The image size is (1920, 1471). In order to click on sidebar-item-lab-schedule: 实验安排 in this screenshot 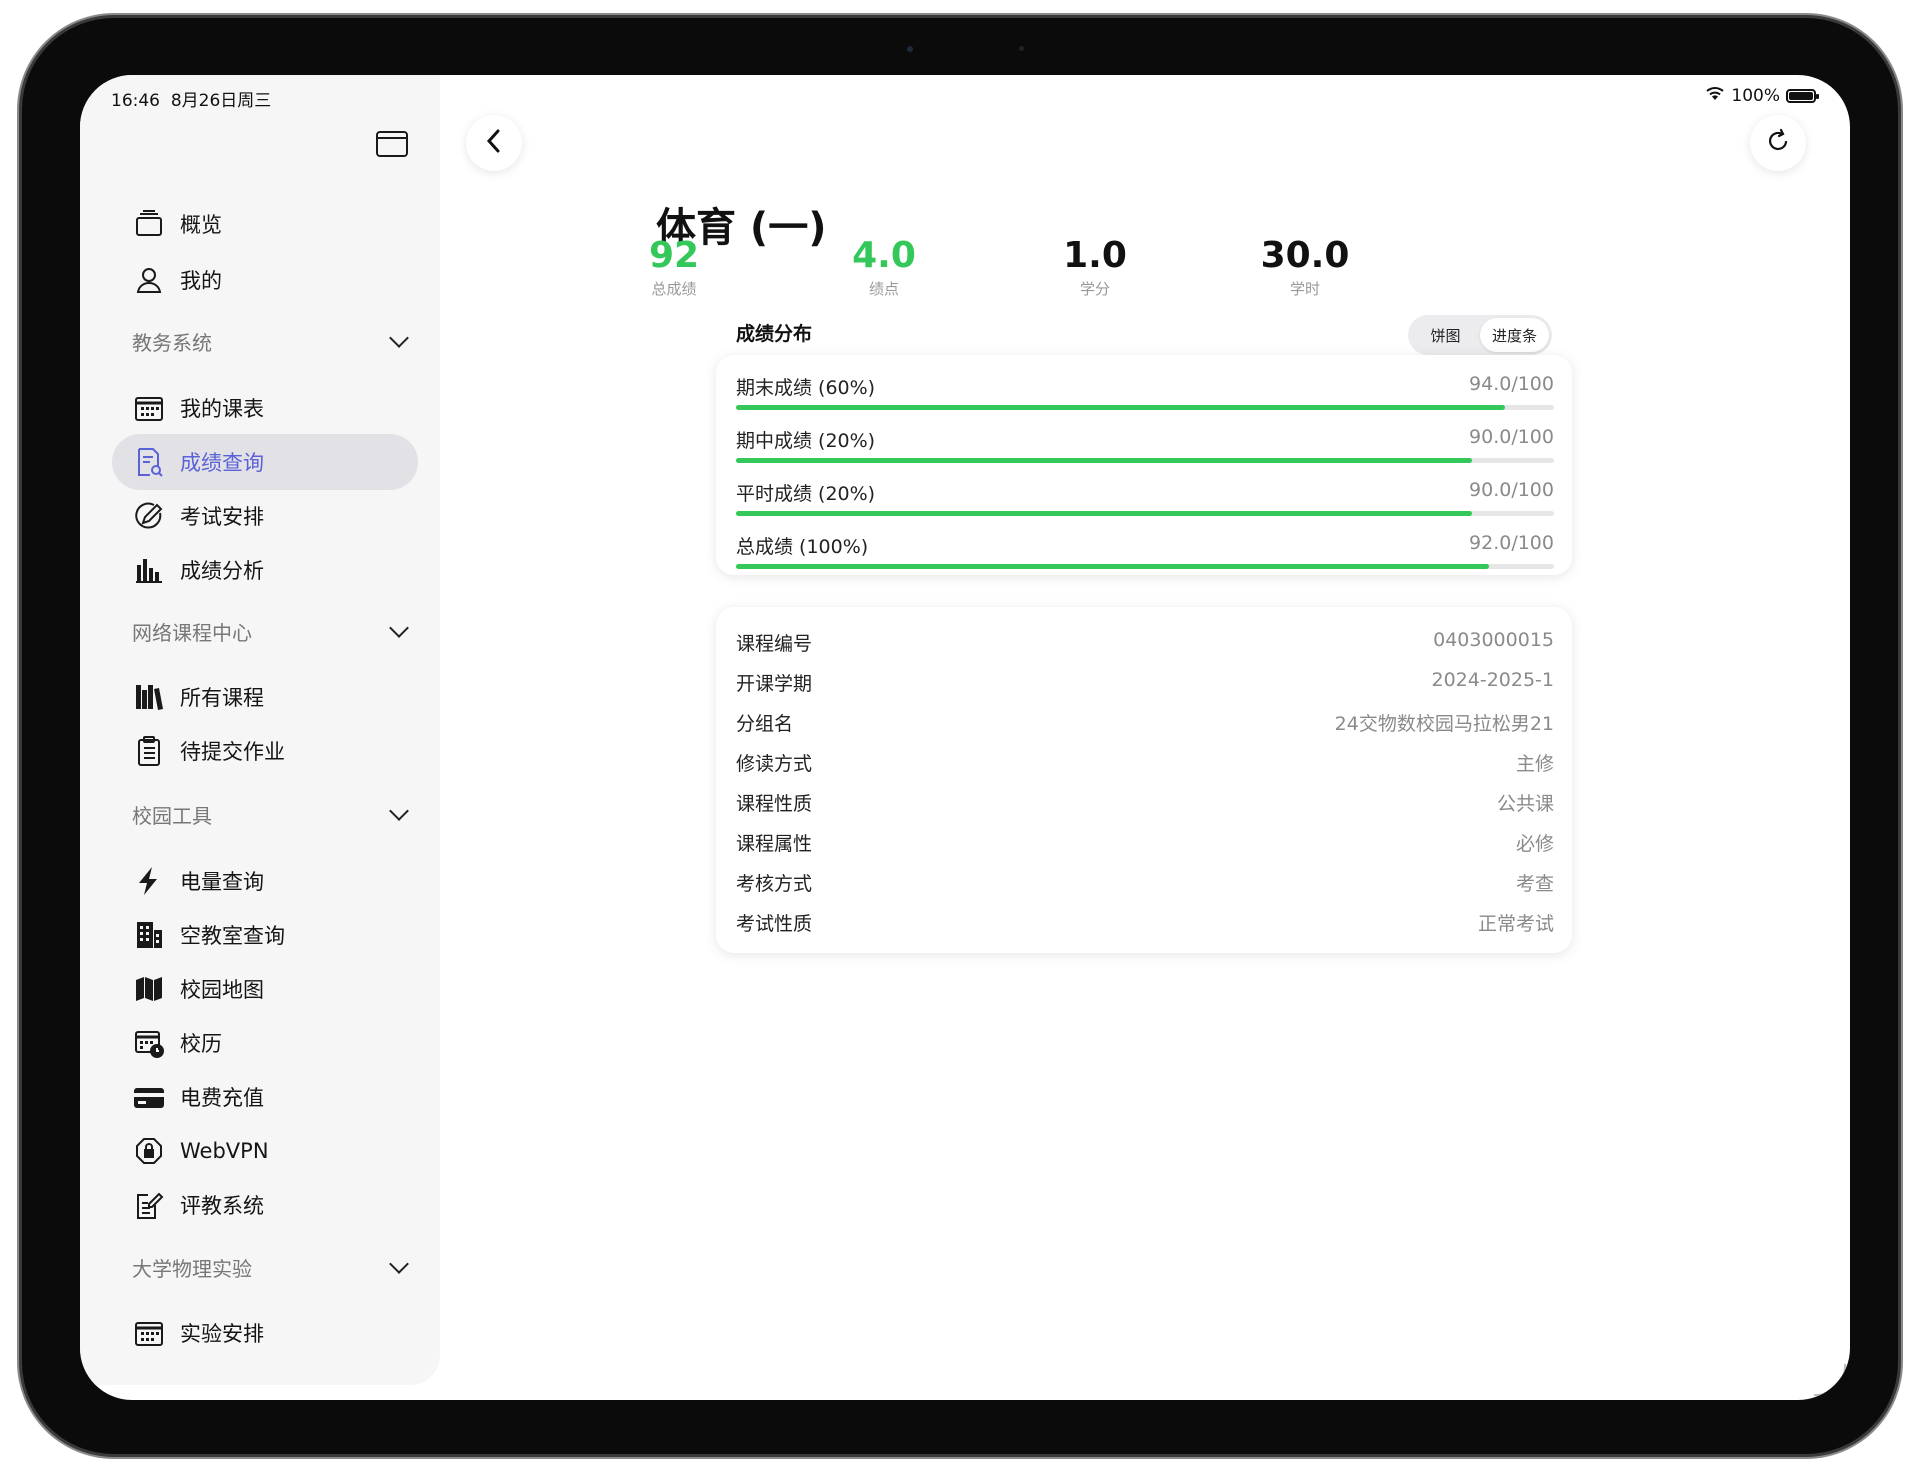, I will do `click(265, 1333)`.